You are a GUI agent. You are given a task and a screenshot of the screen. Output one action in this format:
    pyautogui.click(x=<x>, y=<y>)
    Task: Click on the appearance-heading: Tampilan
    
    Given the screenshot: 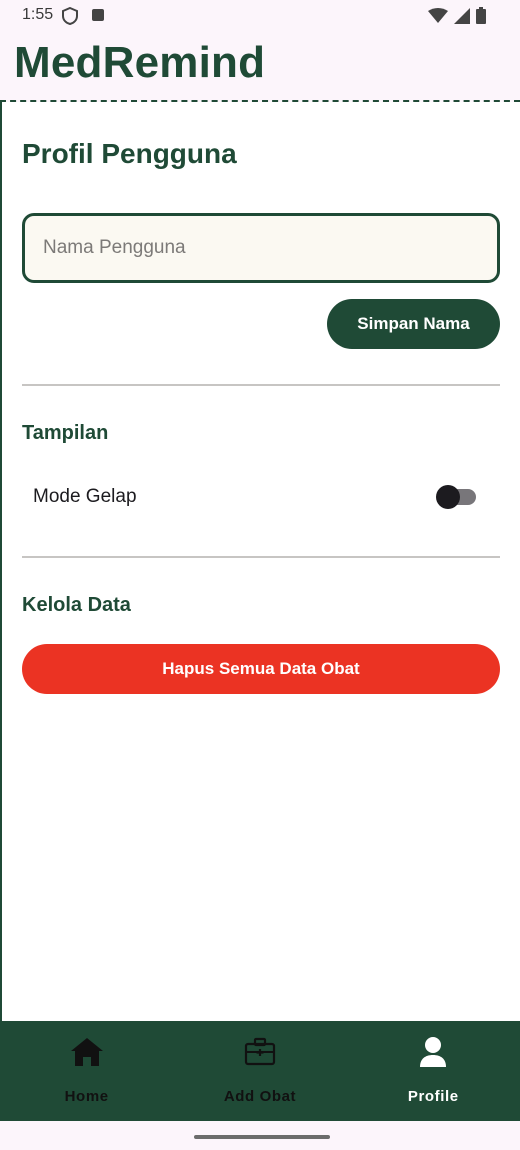 What is the action you would take?
    pyautogui.click(x=65, y=433)
    